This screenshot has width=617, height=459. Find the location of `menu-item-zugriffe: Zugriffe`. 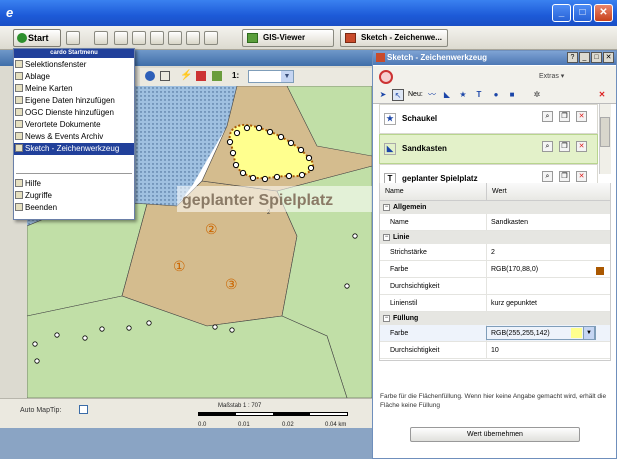

menu-item-zugriffe: Zugriffe is located at coordinates (74, 196).